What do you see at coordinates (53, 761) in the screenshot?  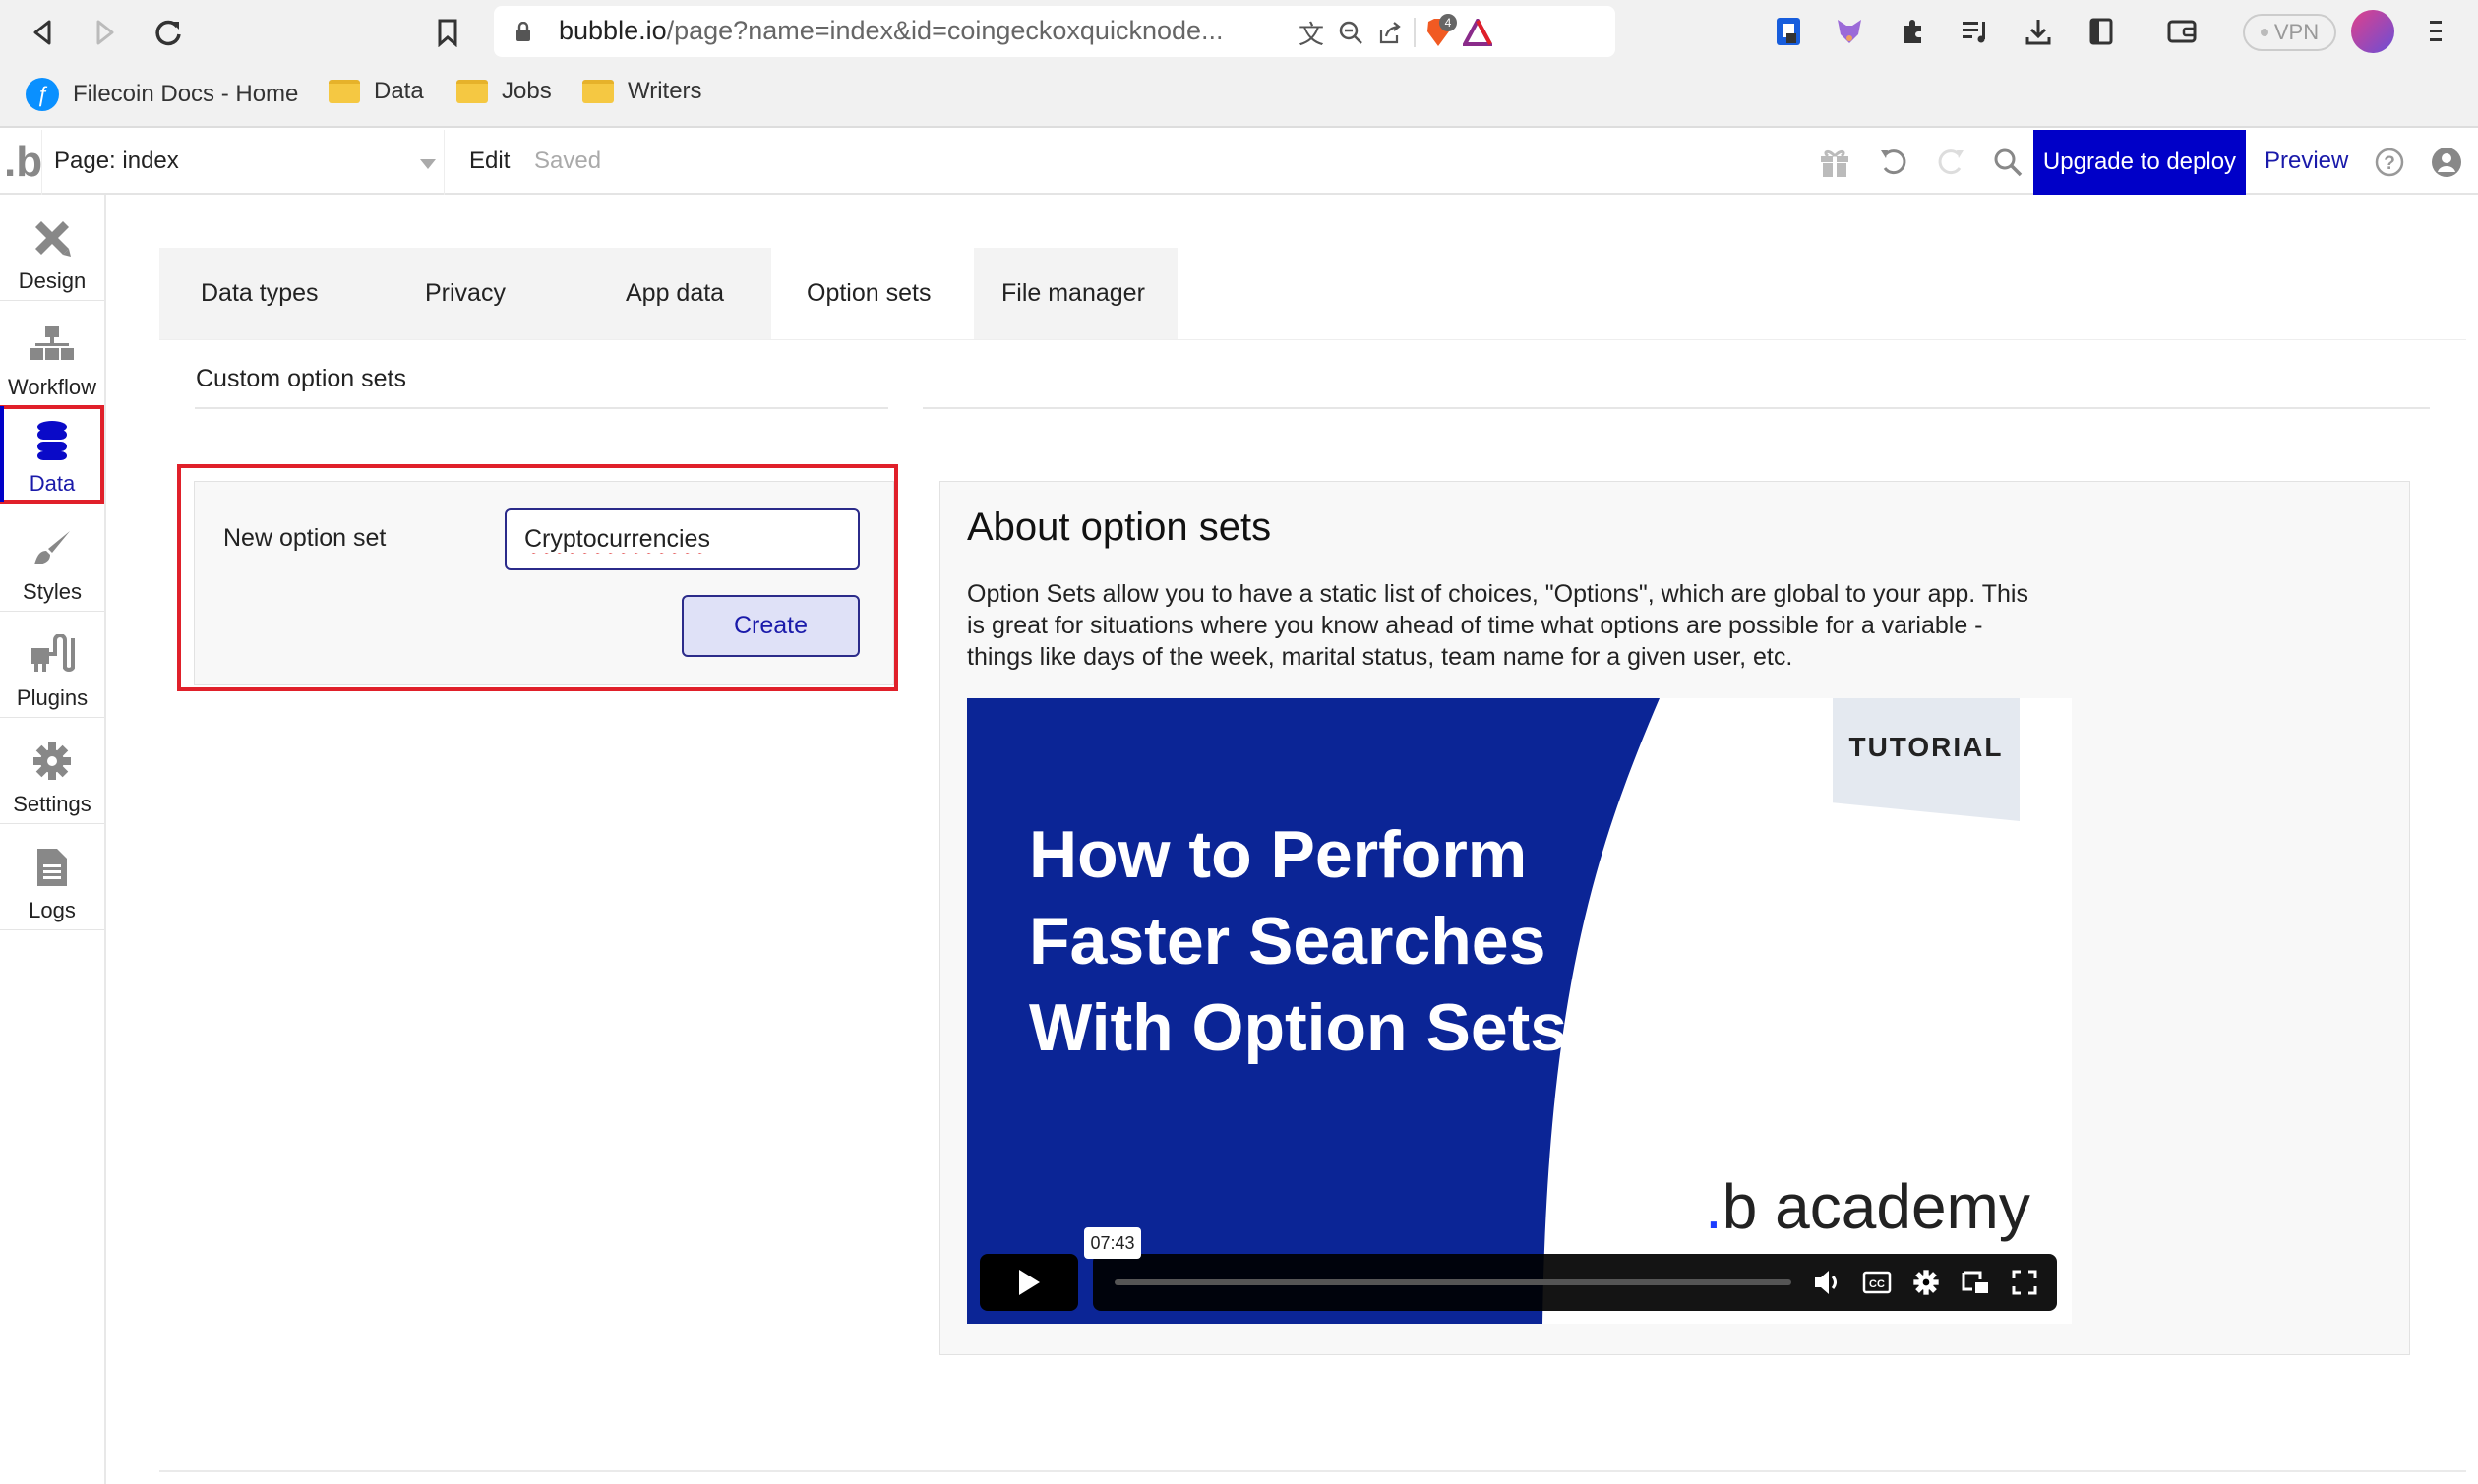 I see `gear-icon` at bounding box center [53, 761].